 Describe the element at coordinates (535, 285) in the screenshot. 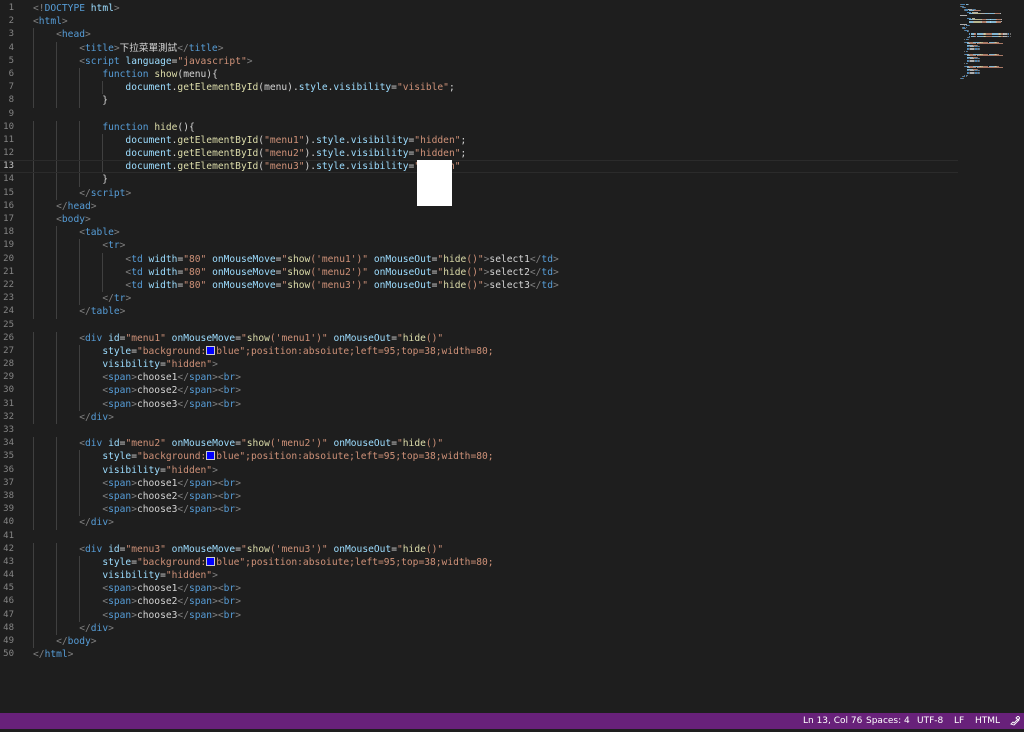

I see `code-token: </` at that location.